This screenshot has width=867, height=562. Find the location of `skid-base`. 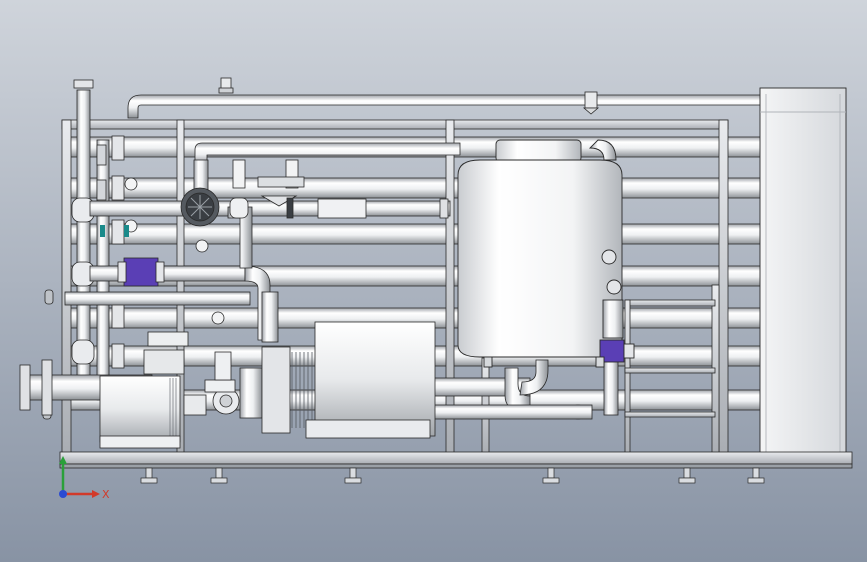

skid-base is located at coordinates (456, 460).